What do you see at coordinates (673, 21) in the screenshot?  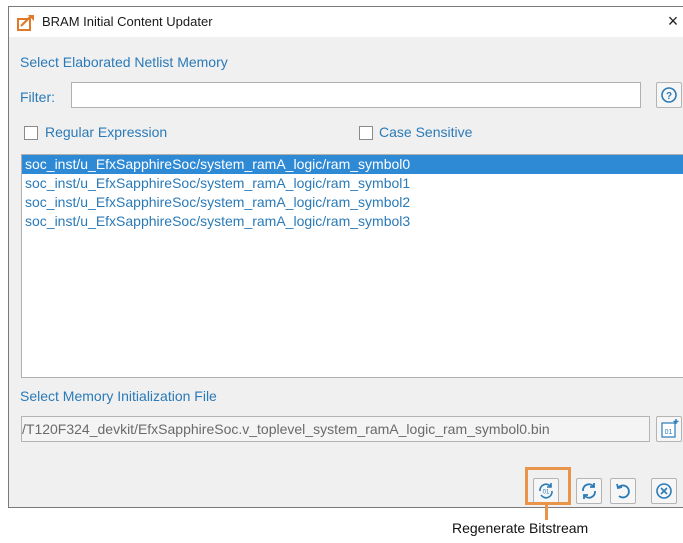 I see `close-icon: ×` at bounding box center [673, 21].